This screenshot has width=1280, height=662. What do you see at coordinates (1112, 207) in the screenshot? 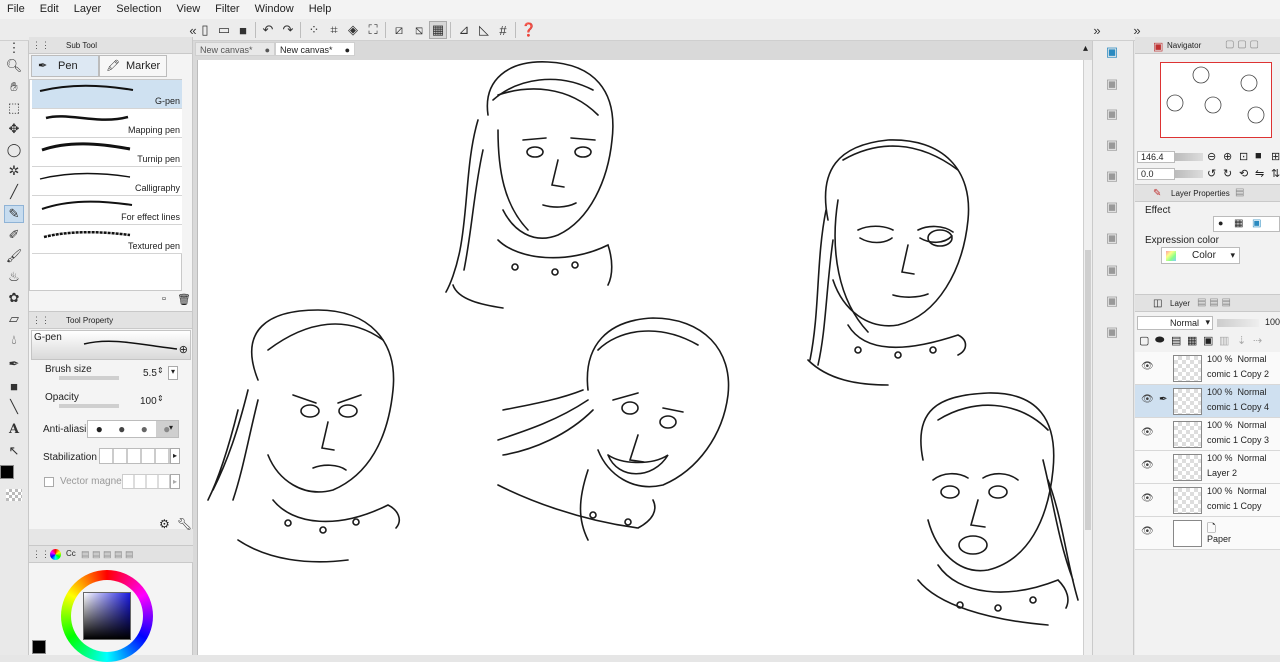
I see `material-6-icon: ▣` at bounding box center [1112, 207].